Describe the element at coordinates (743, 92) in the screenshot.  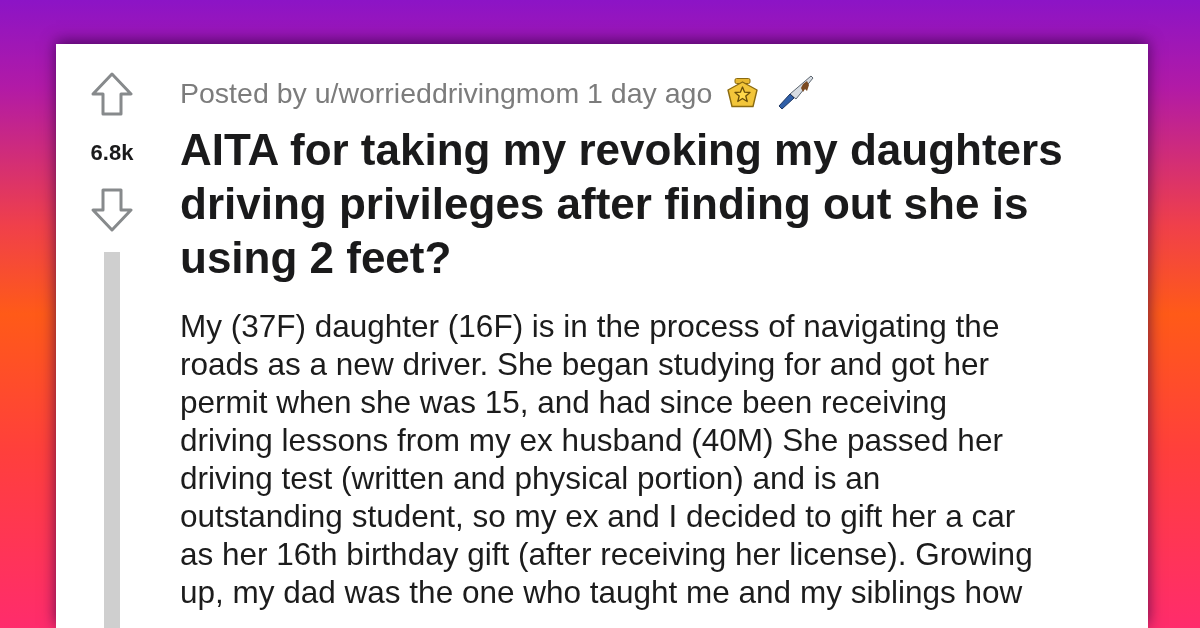
I see `star-badge-icon` at that location.